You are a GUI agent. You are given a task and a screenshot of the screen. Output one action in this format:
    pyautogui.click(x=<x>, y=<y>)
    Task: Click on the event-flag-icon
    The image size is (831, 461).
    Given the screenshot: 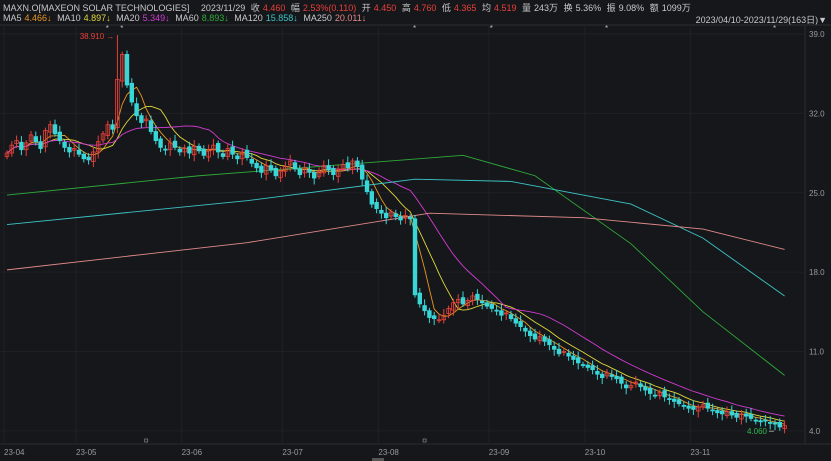 What is the action you would take?
    pyautogui.click(x=424, y=440)
    